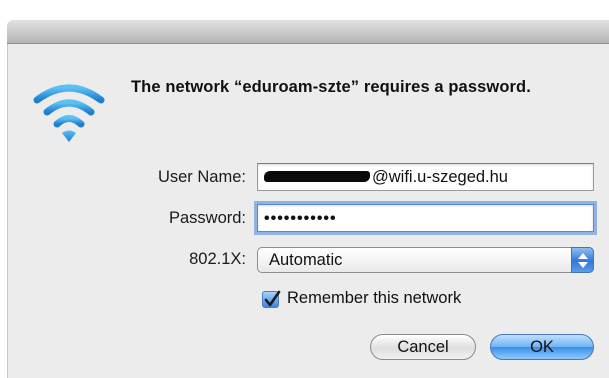 The image size is (609, 378). What do you see at coordinates (440, 177) in the screenshot?
I see `username-suffix: @wifi.u-szeged.hu` at bounding box center [440, 177].